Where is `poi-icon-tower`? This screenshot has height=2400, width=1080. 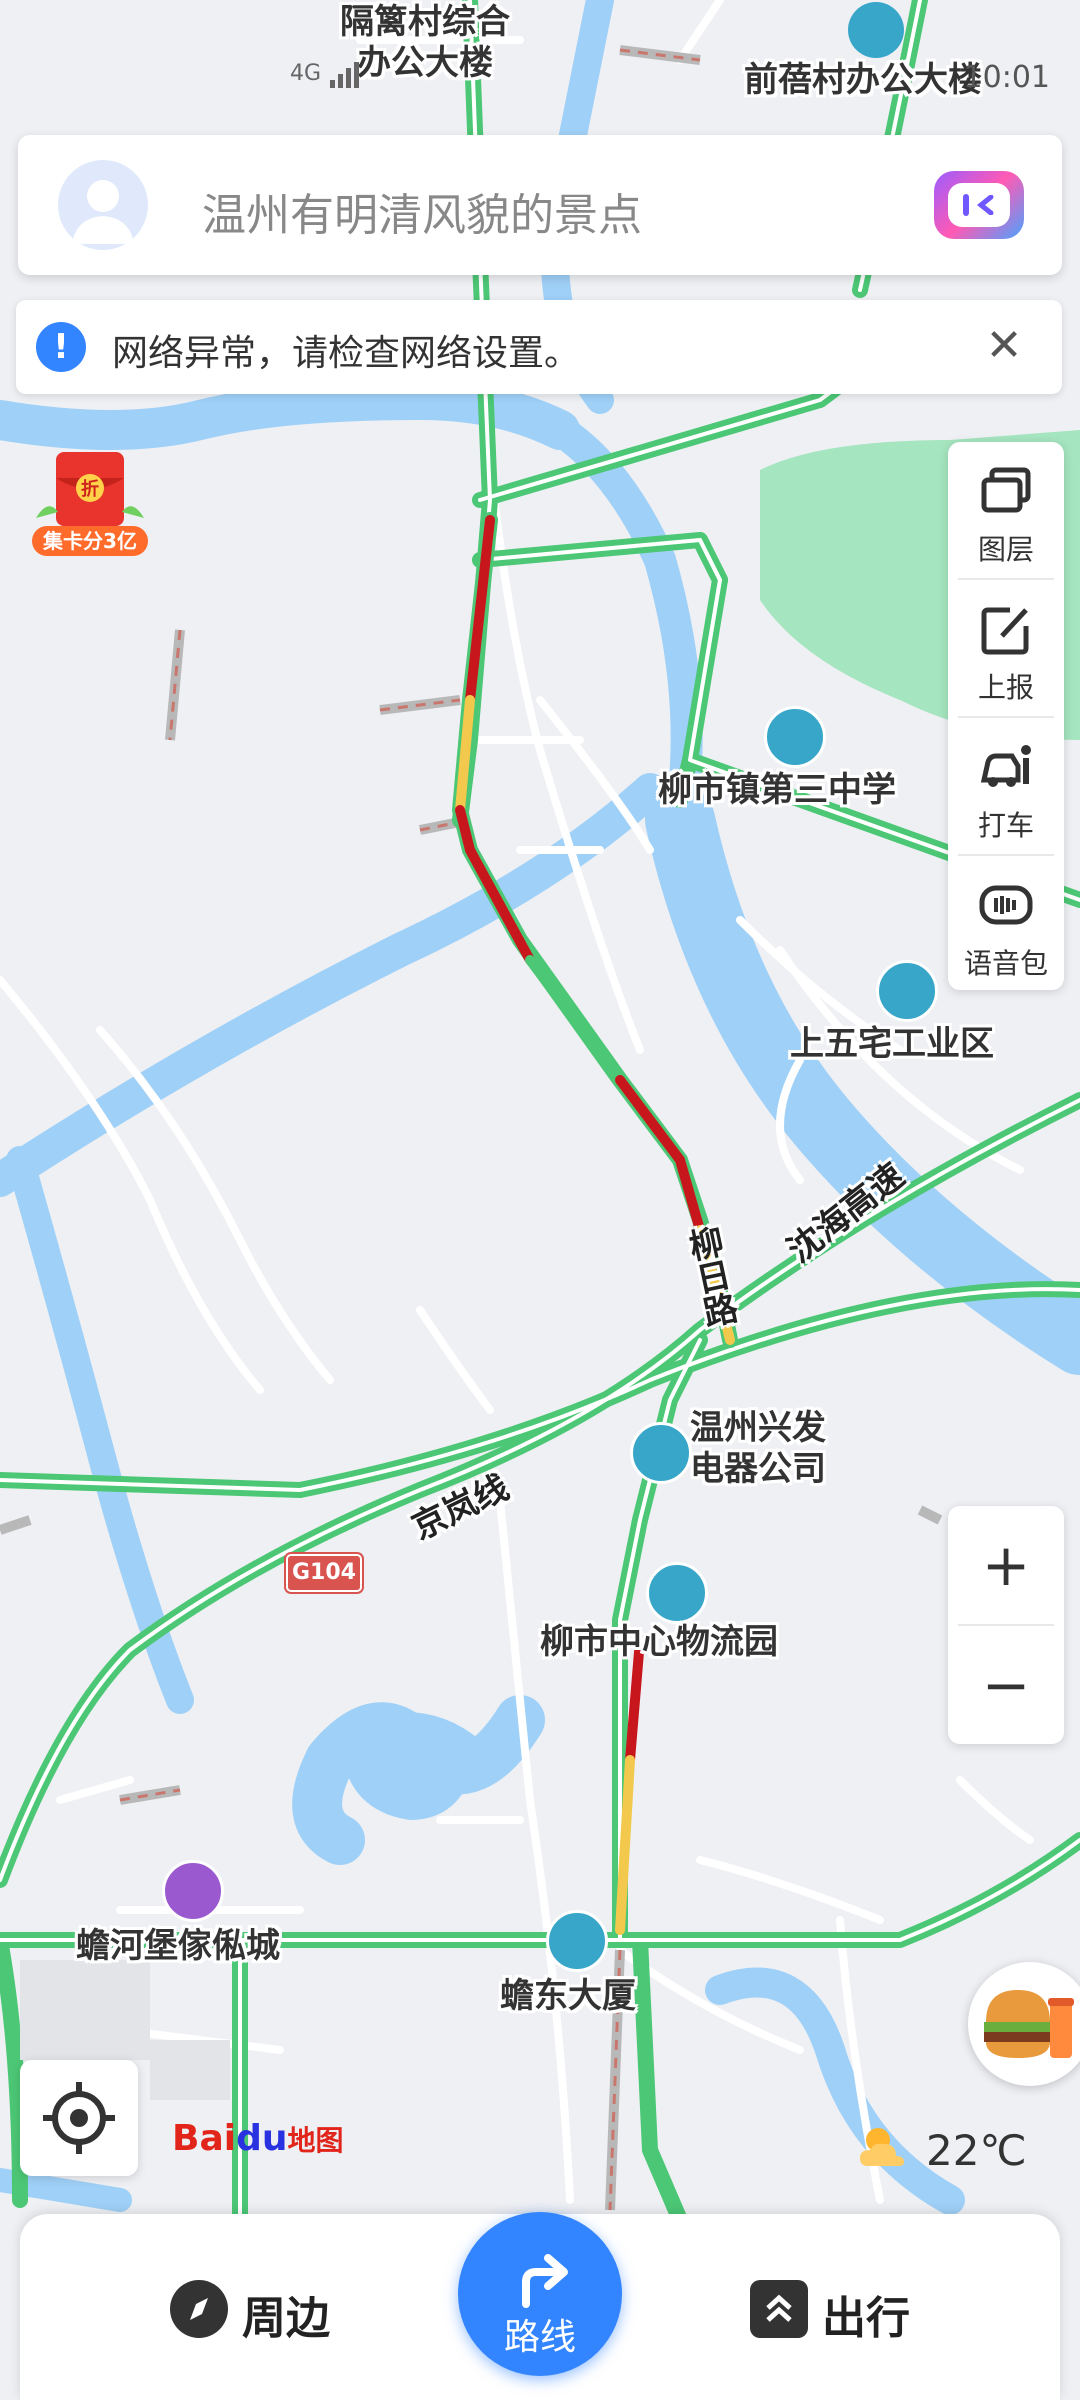
poi-icon-tower is located at coordinates (577, 1941).